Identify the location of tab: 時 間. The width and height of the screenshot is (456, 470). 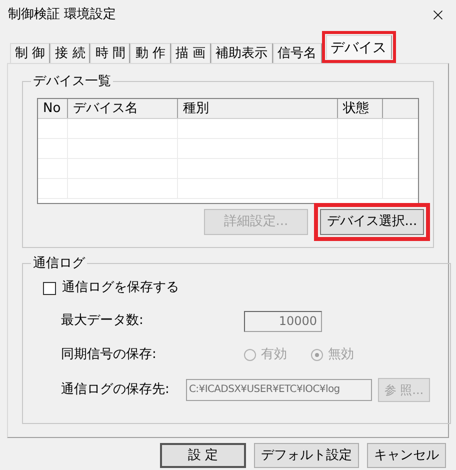
(110, 53).